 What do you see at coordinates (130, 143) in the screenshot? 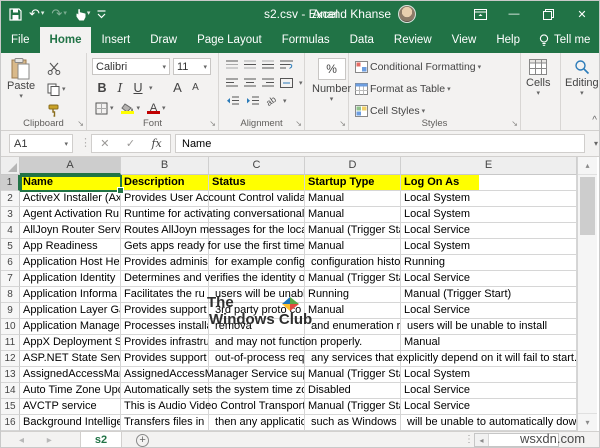
I see `enter-icon: ✓` at bounding box center [130, 143].